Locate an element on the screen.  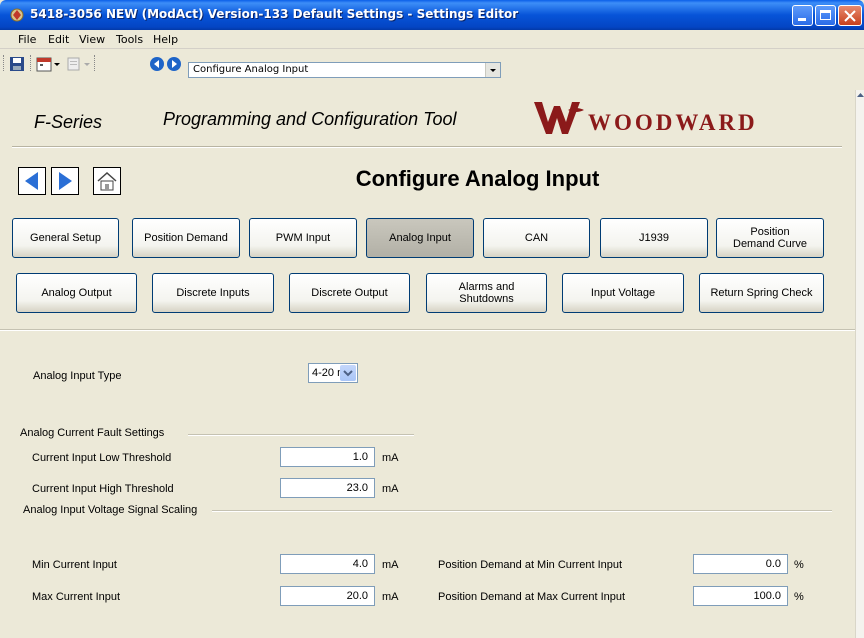
navigation-combobox-value: Configure Analog Input is located at coordinates (251, 69).